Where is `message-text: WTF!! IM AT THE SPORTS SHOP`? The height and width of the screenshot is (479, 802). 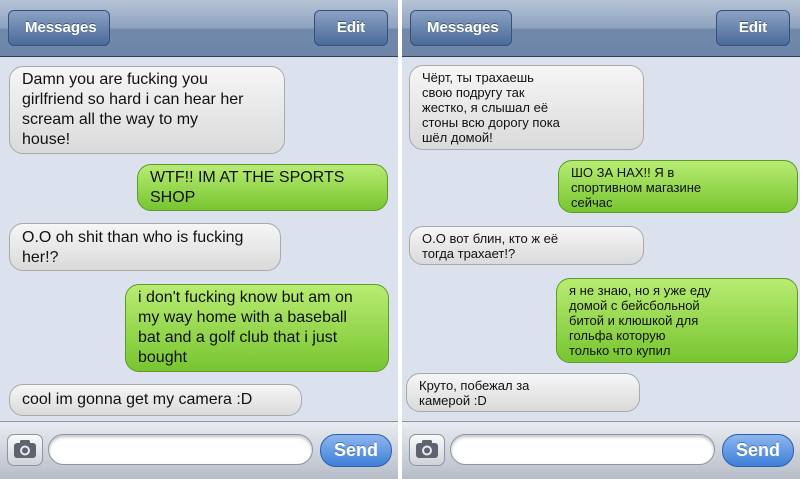
message-text: WTF!! IM AT THE SPORTS SHOP is located at coordinates (247, 187).